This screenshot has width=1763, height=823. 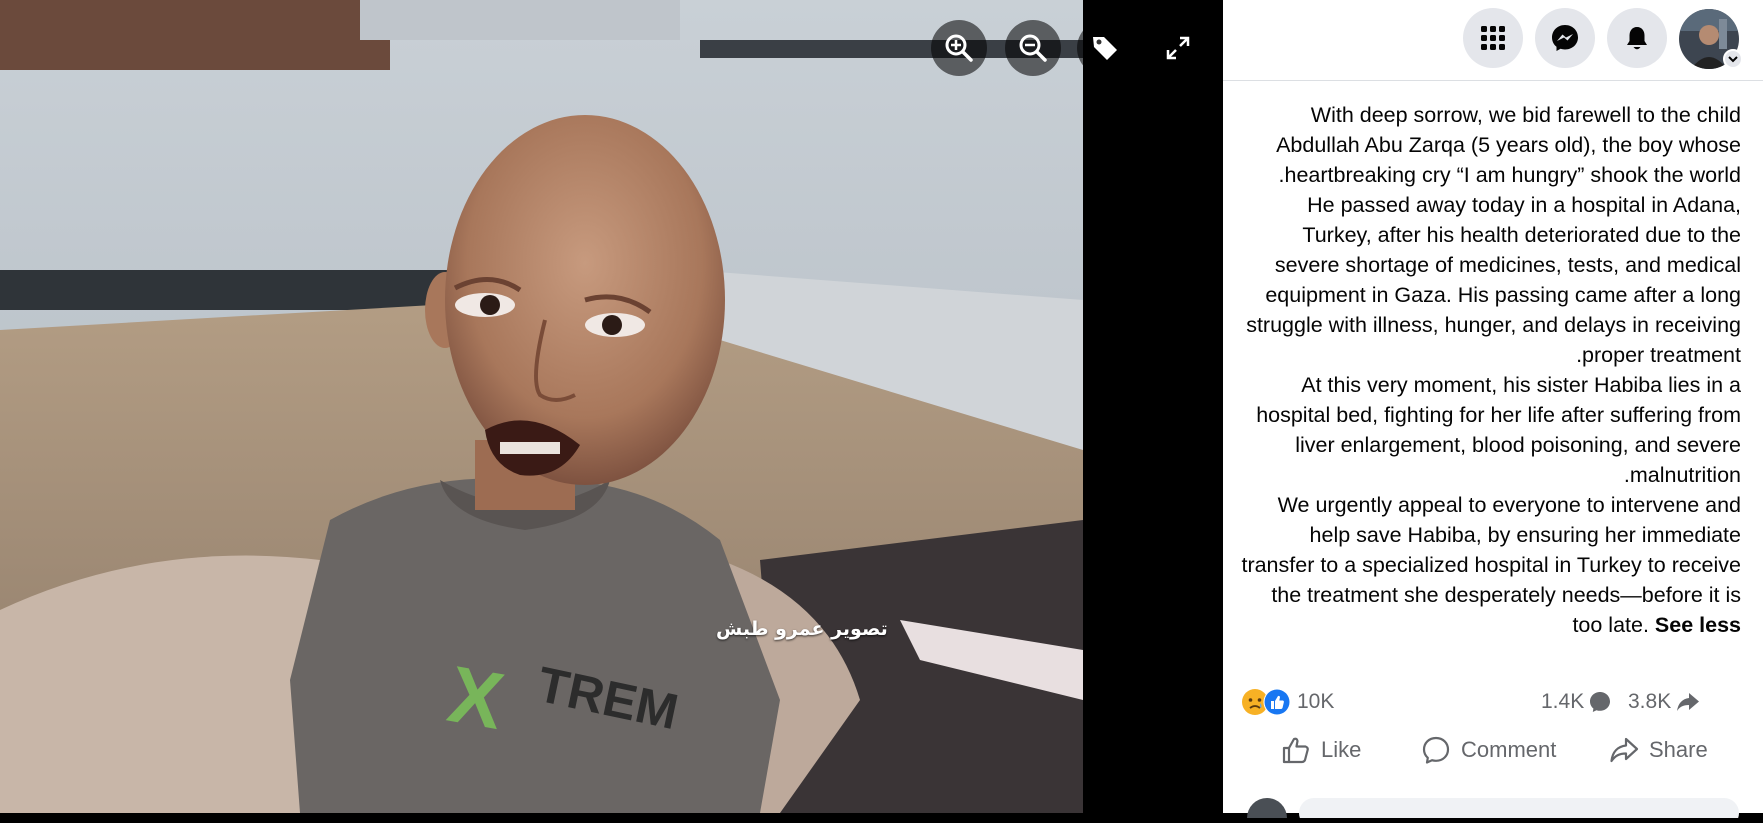 I want to click on reaction-icons, so click(x=1267, y=702).